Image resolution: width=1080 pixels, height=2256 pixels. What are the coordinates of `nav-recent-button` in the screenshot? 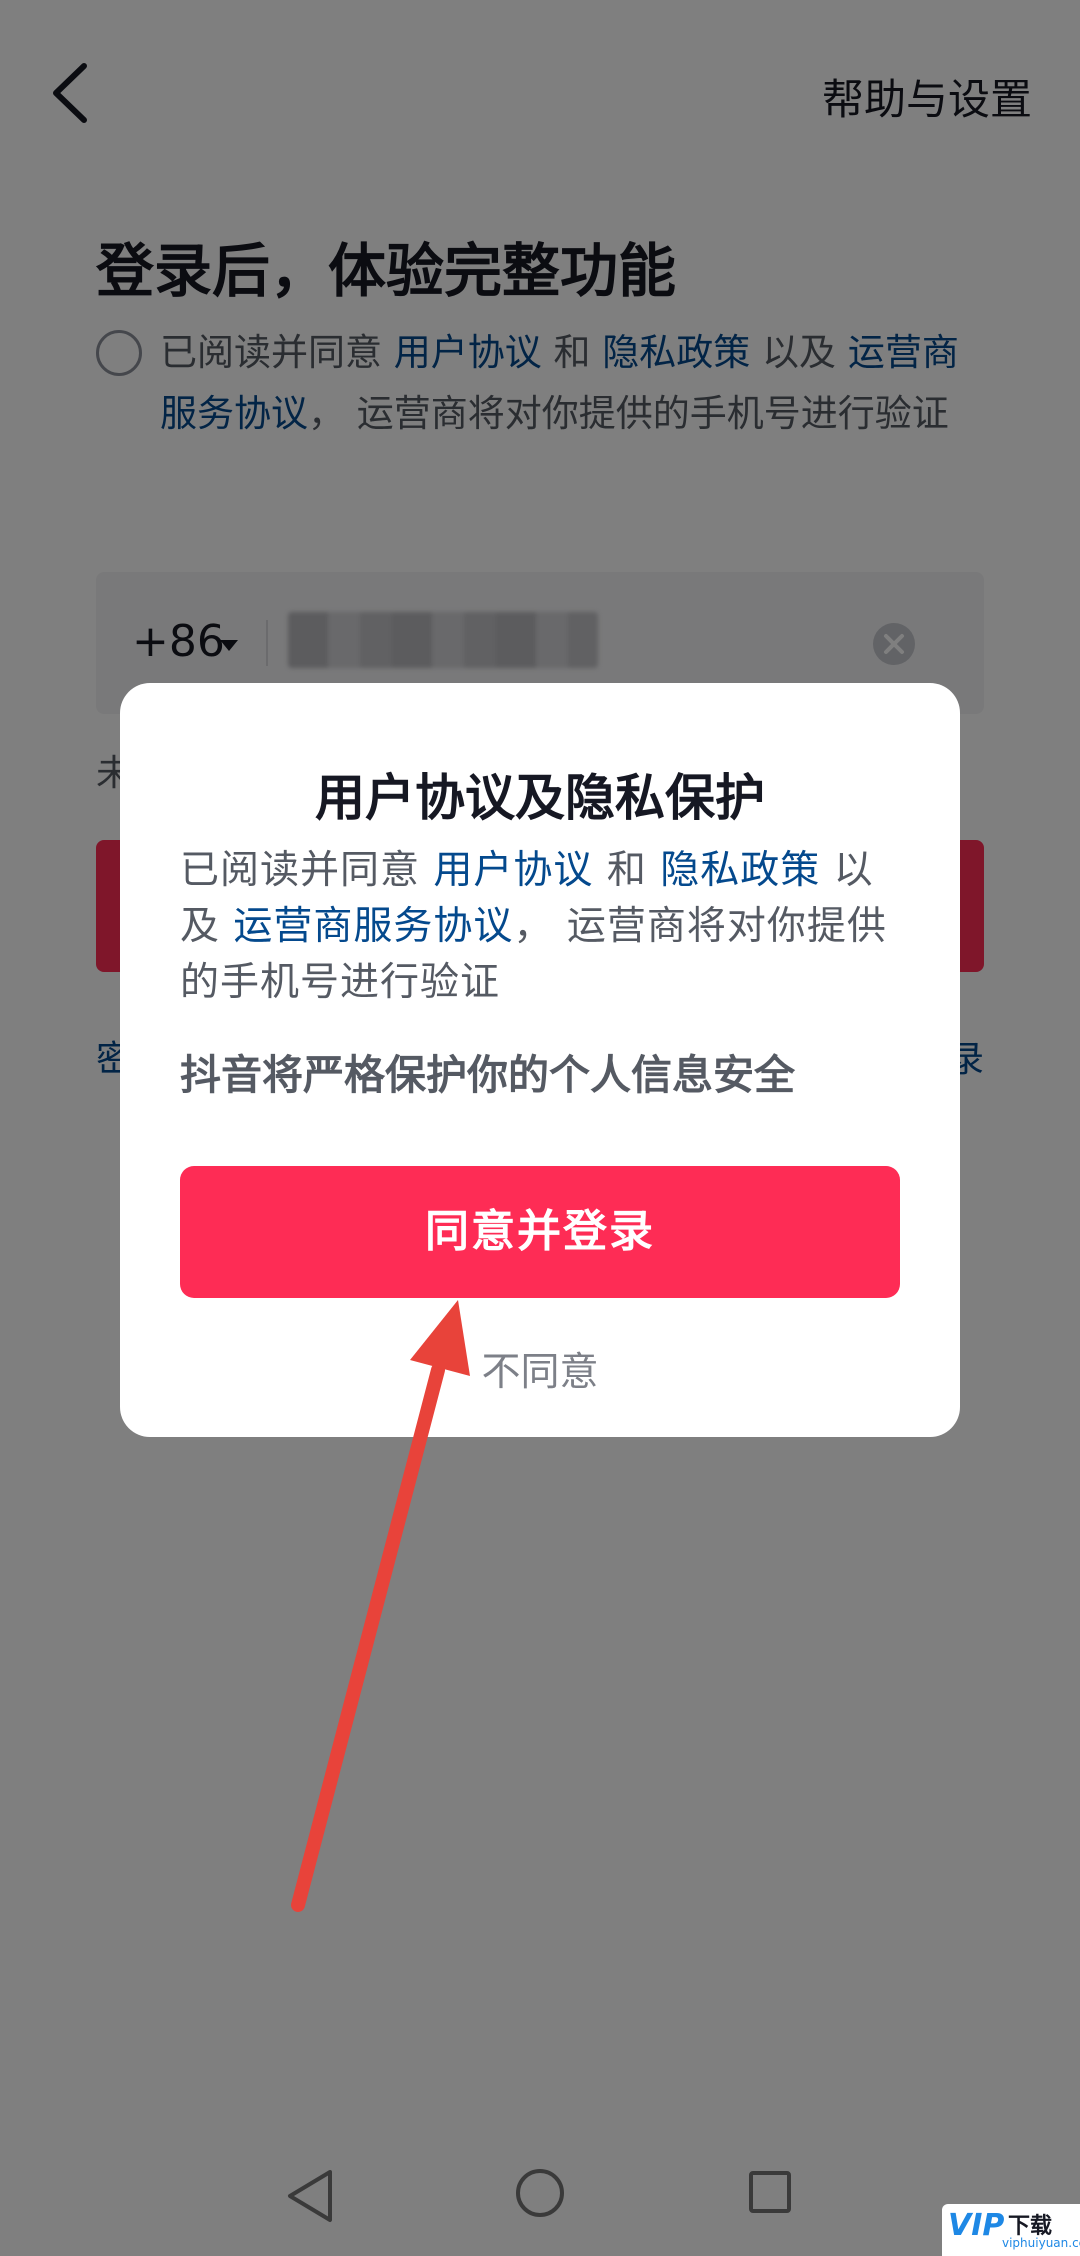 It's located at (770, 2192).